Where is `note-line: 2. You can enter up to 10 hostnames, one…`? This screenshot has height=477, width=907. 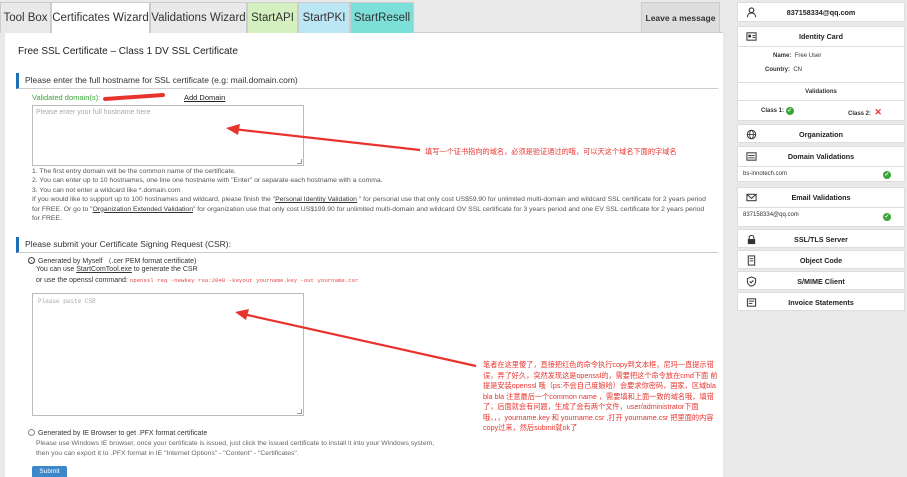
note-line: 2. You can enter up to 10 hostnames, one… is located at coordinates (207, 181).